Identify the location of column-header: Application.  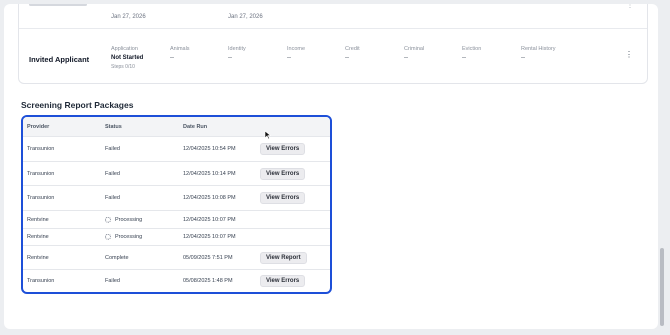
(124, 49).